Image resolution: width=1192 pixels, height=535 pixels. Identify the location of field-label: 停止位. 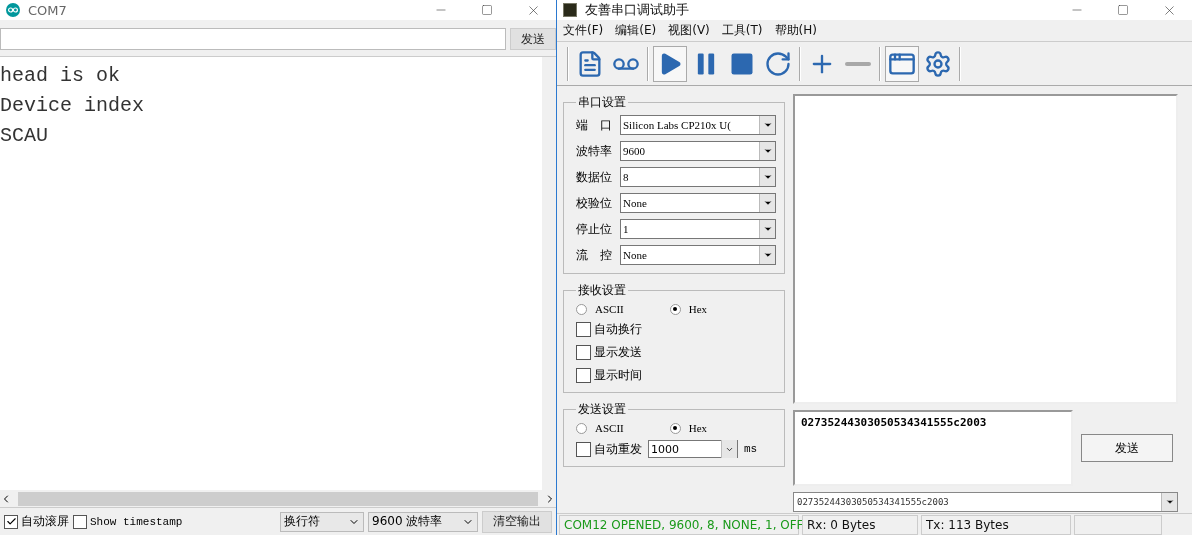
(594, 229).